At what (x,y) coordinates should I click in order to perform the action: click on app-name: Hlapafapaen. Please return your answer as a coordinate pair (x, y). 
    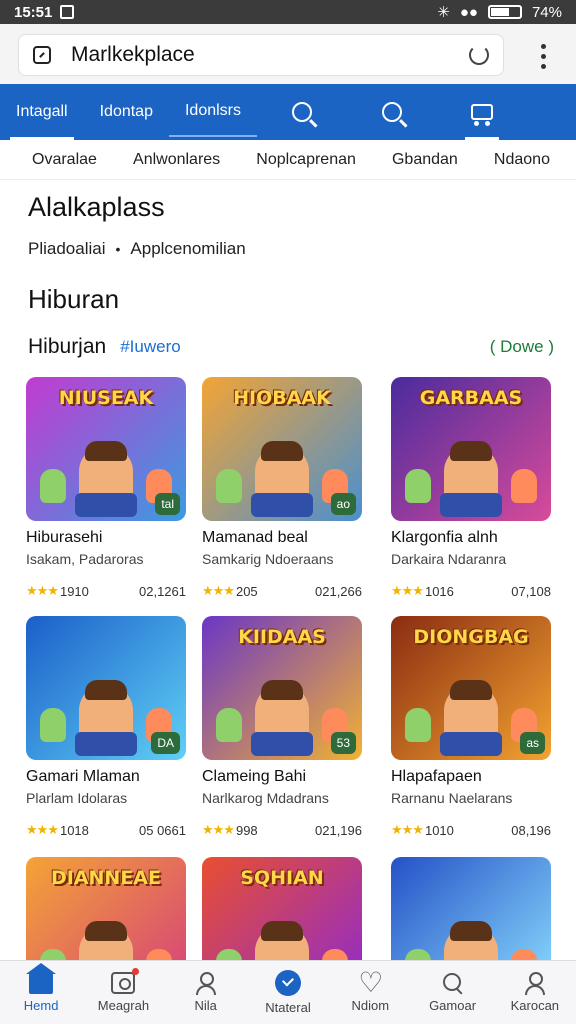
    Looking at the image, I should click on (471, 777).